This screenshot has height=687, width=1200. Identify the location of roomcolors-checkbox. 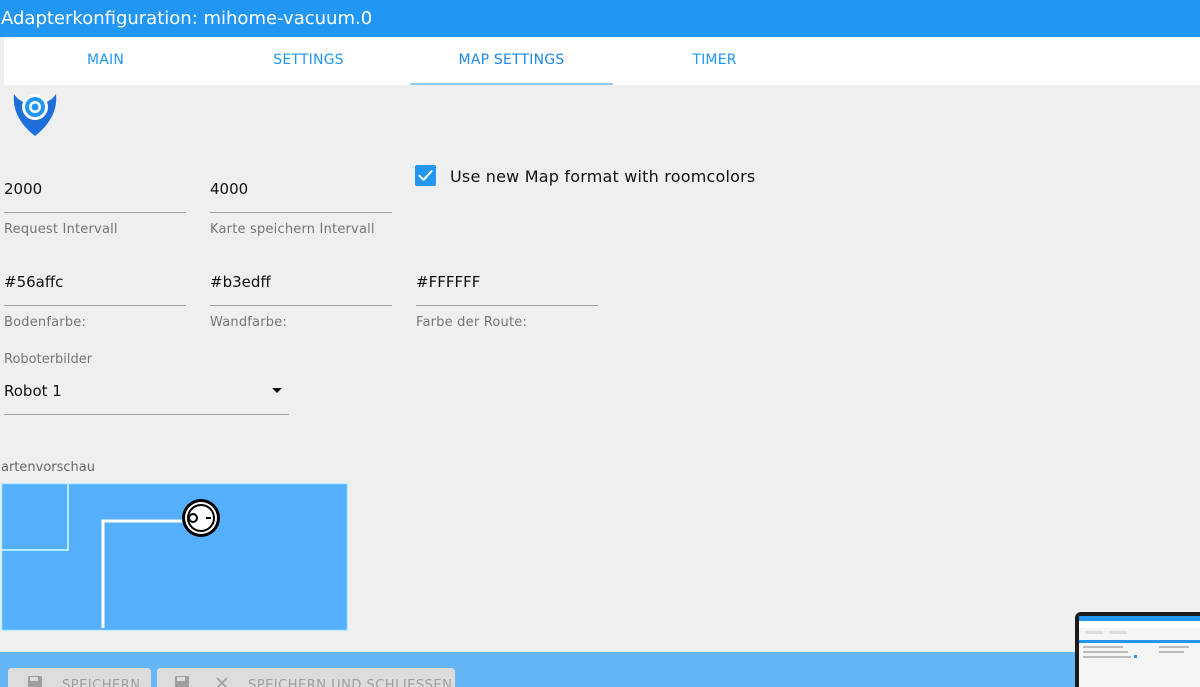
(425, 175).